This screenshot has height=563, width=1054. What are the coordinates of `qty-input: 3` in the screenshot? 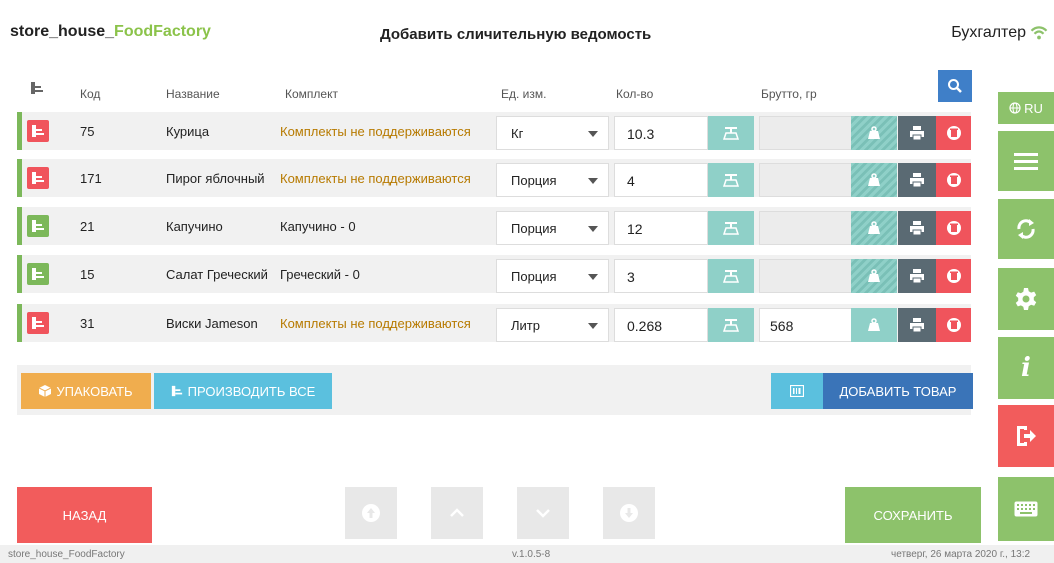 It's located at (661, 276).